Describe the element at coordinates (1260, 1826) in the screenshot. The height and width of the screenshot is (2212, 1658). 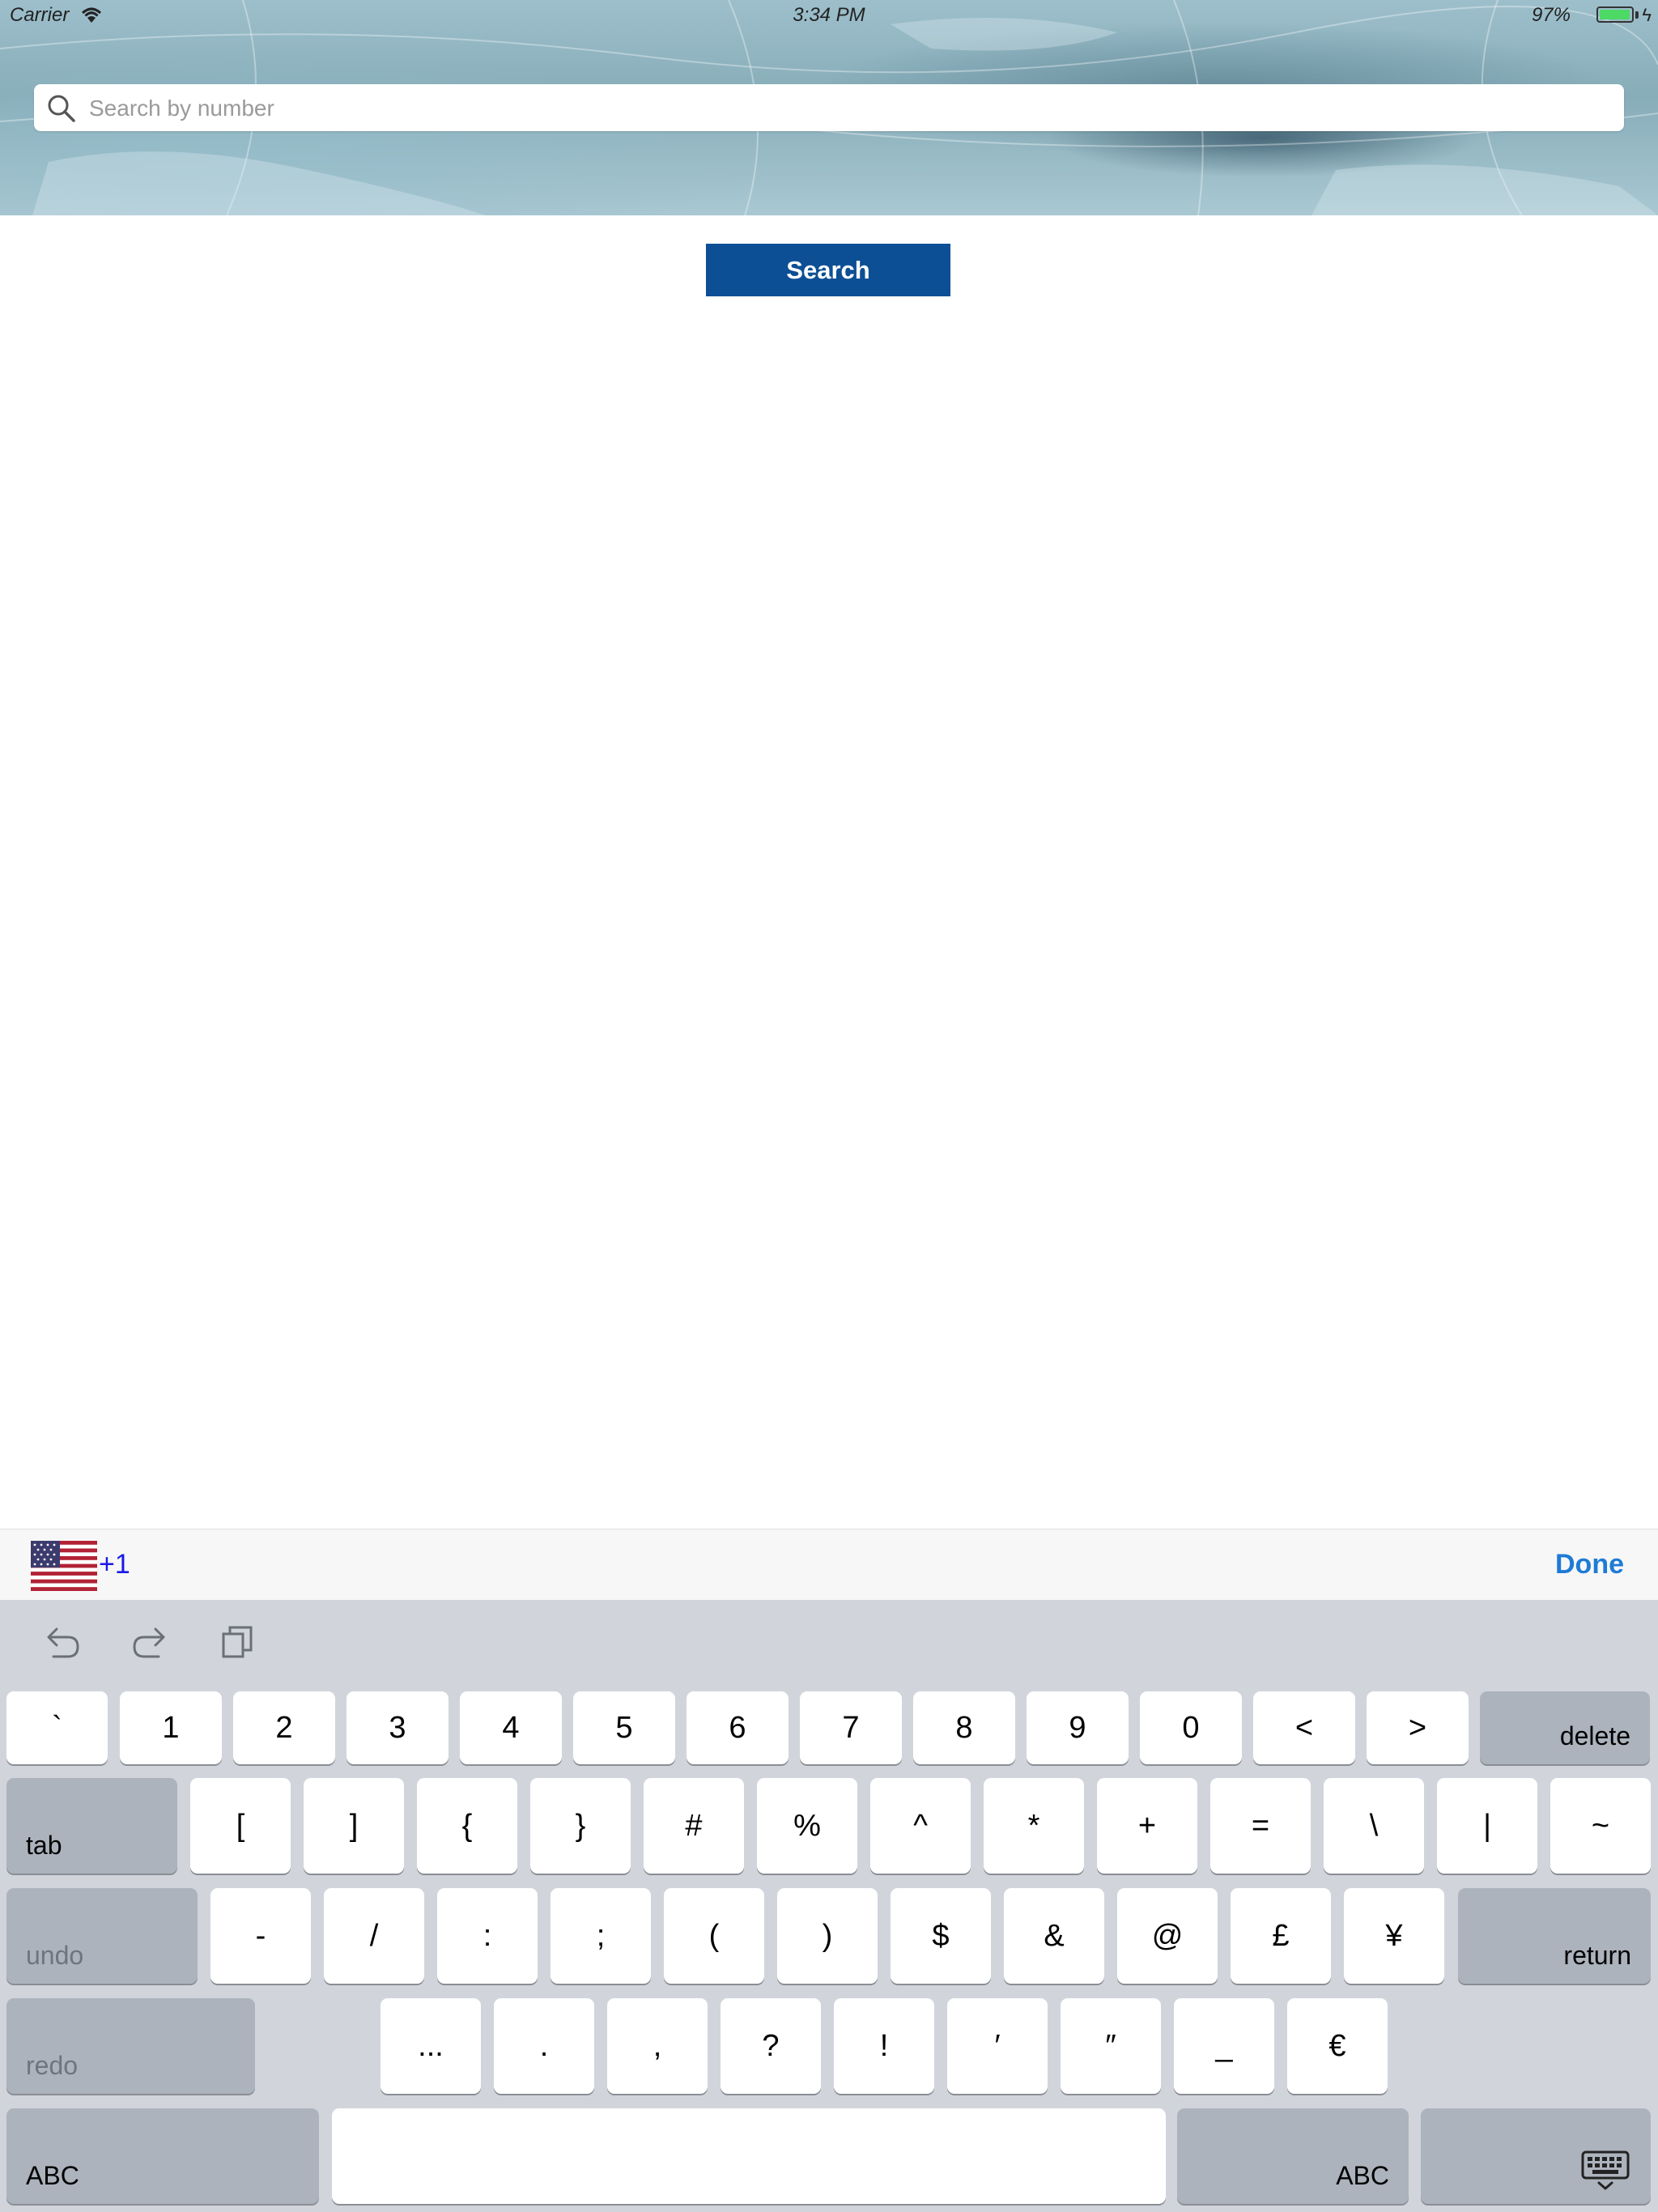
I see `key: =` at that location.